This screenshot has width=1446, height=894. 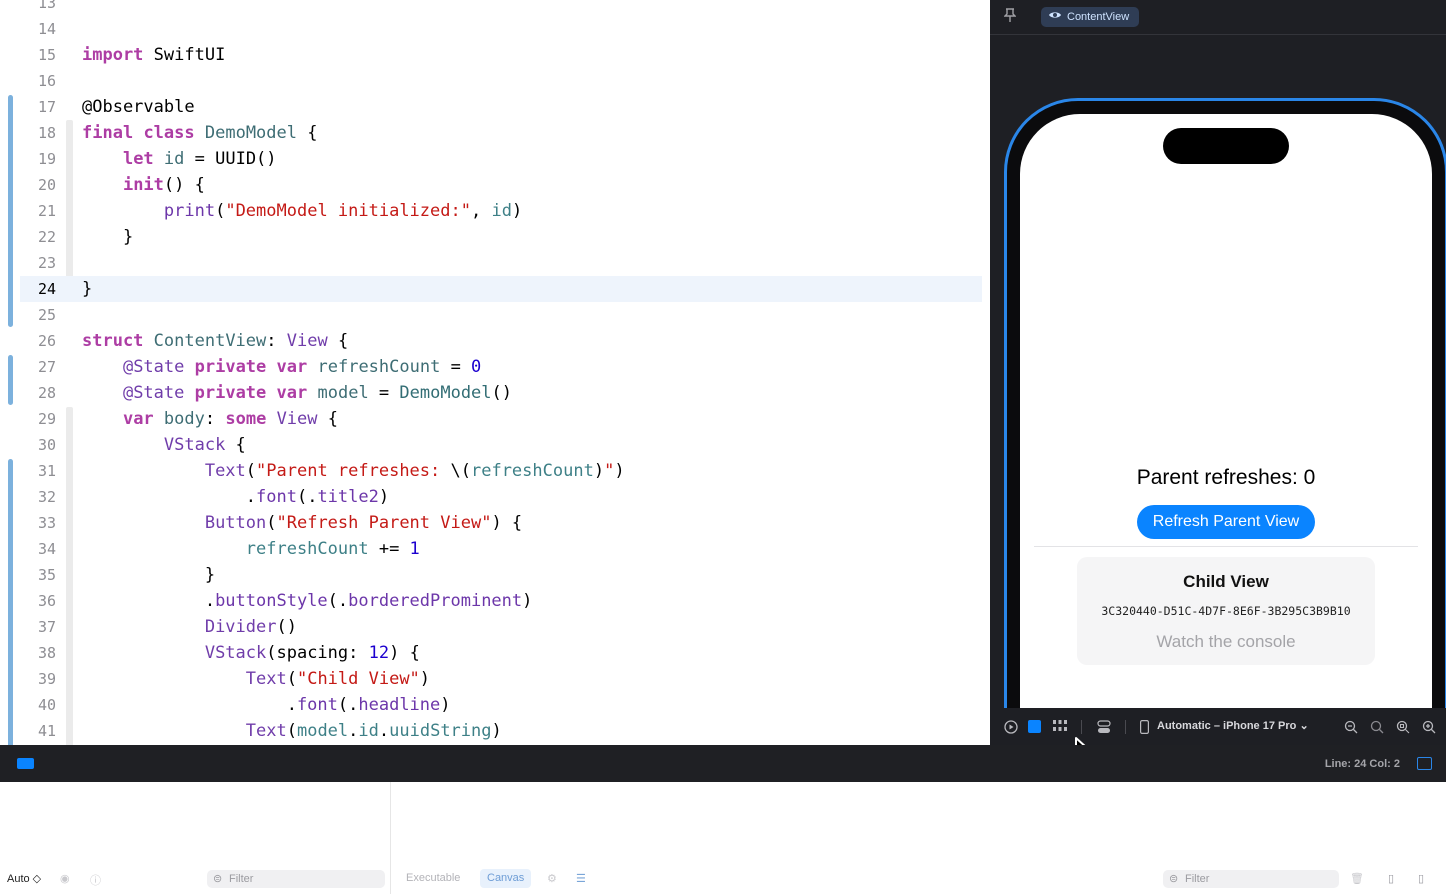 What do you see at coordinates (317, 393) in the screenshot?
I see `code-text: @State private var model = DemoModel()` at bounding box center [317, 393].